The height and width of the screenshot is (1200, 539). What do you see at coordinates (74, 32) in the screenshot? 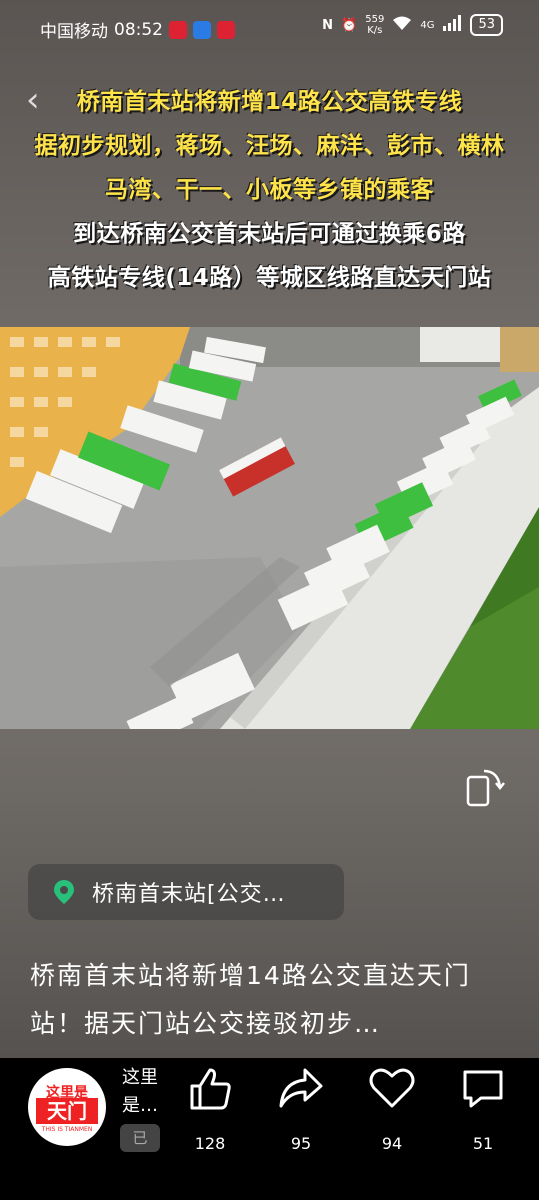
I see `carrier-label: 中国移动` at bounding box center [74, 32].